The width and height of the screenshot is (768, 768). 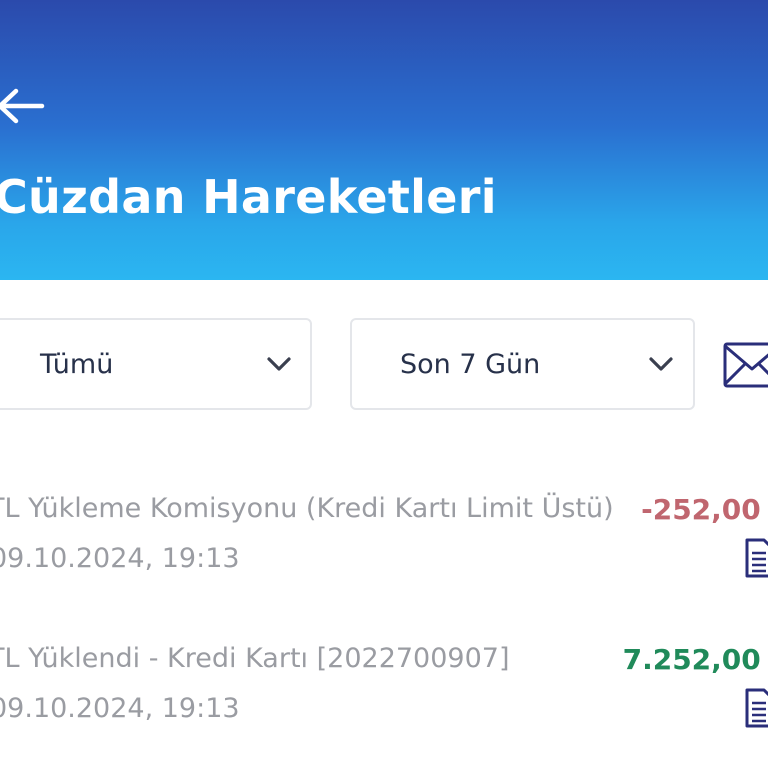 What do you see at coordinates (22, 106) in the screenshot?
I see `arrow-left-icon` at bounding box center [22, 106].